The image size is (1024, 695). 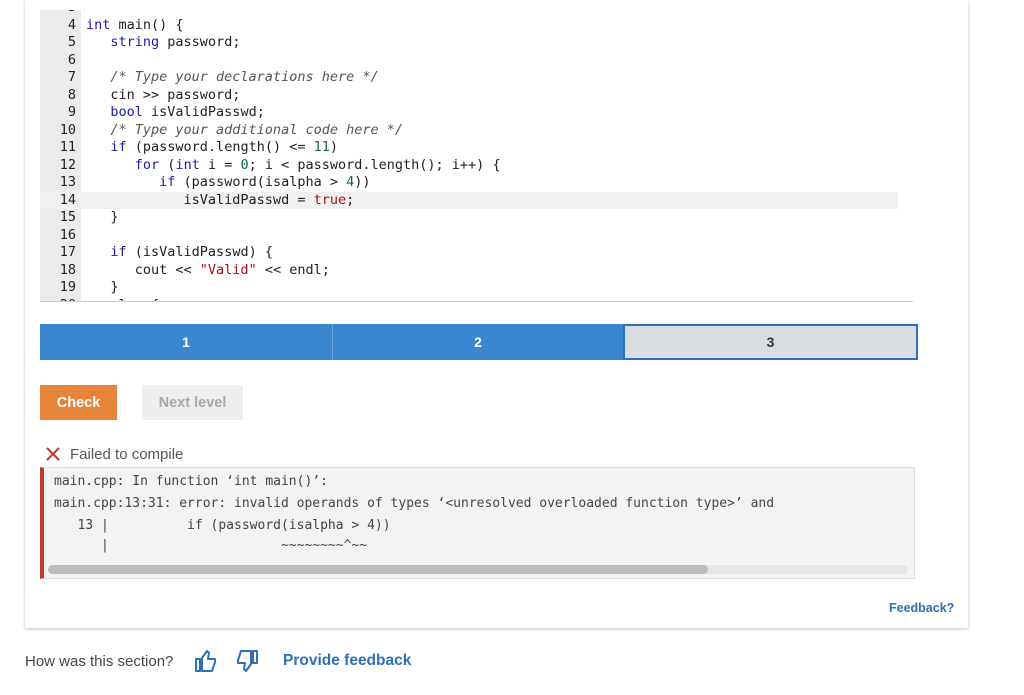 What do you see at coordinates (222, 525) in the screenshot?
I see `output-line: 13 | if (password(isalpha > 4))` at bounding box center [222, 525].